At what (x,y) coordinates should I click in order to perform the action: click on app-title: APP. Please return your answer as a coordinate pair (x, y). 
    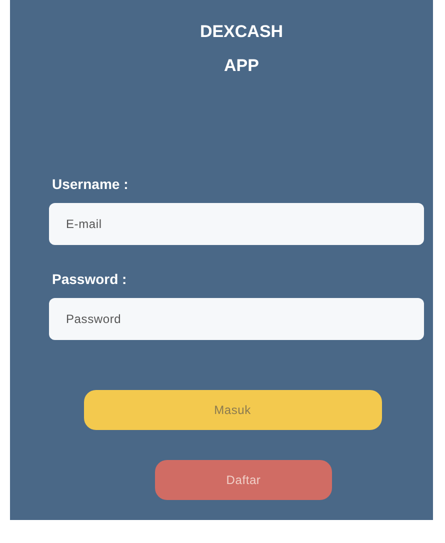
    Looking at the image, I should click on (241, 66).